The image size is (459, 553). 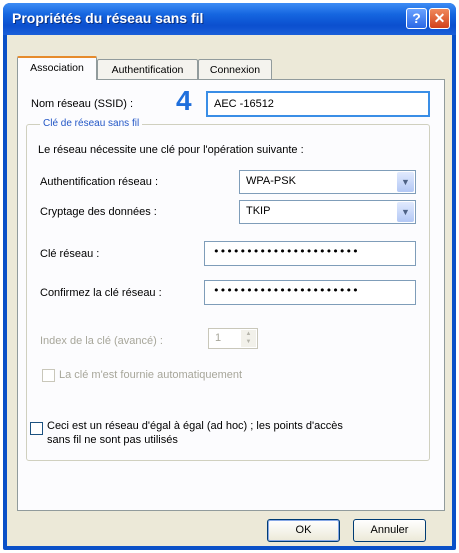 What do you see at coordinates (271, 181) in the screenshot?
I see `auth-select-value: WPA-PSK` at bounding box center [271, 181].